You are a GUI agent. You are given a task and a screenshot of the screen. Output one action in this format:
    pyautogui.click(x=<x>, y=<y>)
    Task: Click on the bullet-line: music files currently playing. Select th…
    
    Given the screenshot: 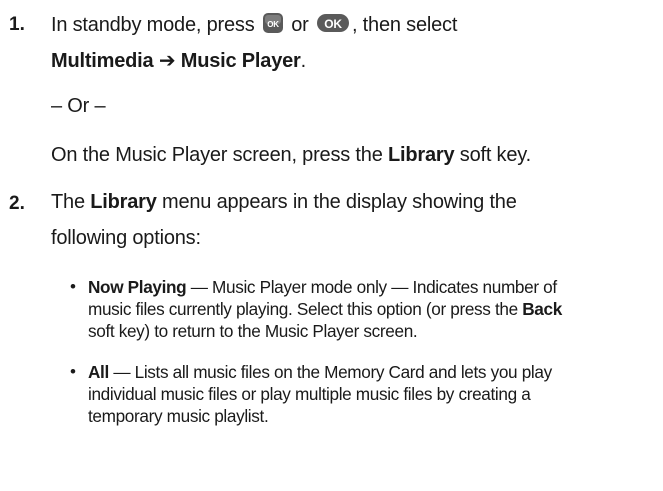 What is the action you would take?
    pyautogui.click(x=373, y=309)
    